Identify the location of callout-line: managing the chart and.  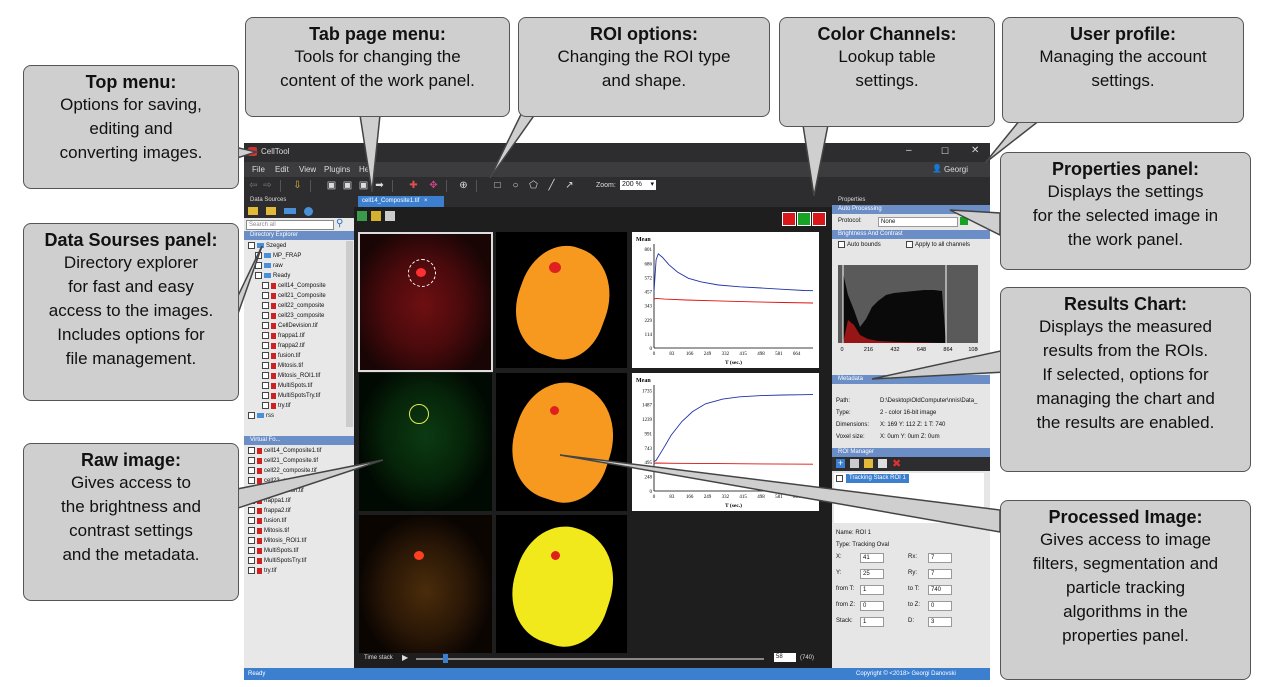
(1125, 398).